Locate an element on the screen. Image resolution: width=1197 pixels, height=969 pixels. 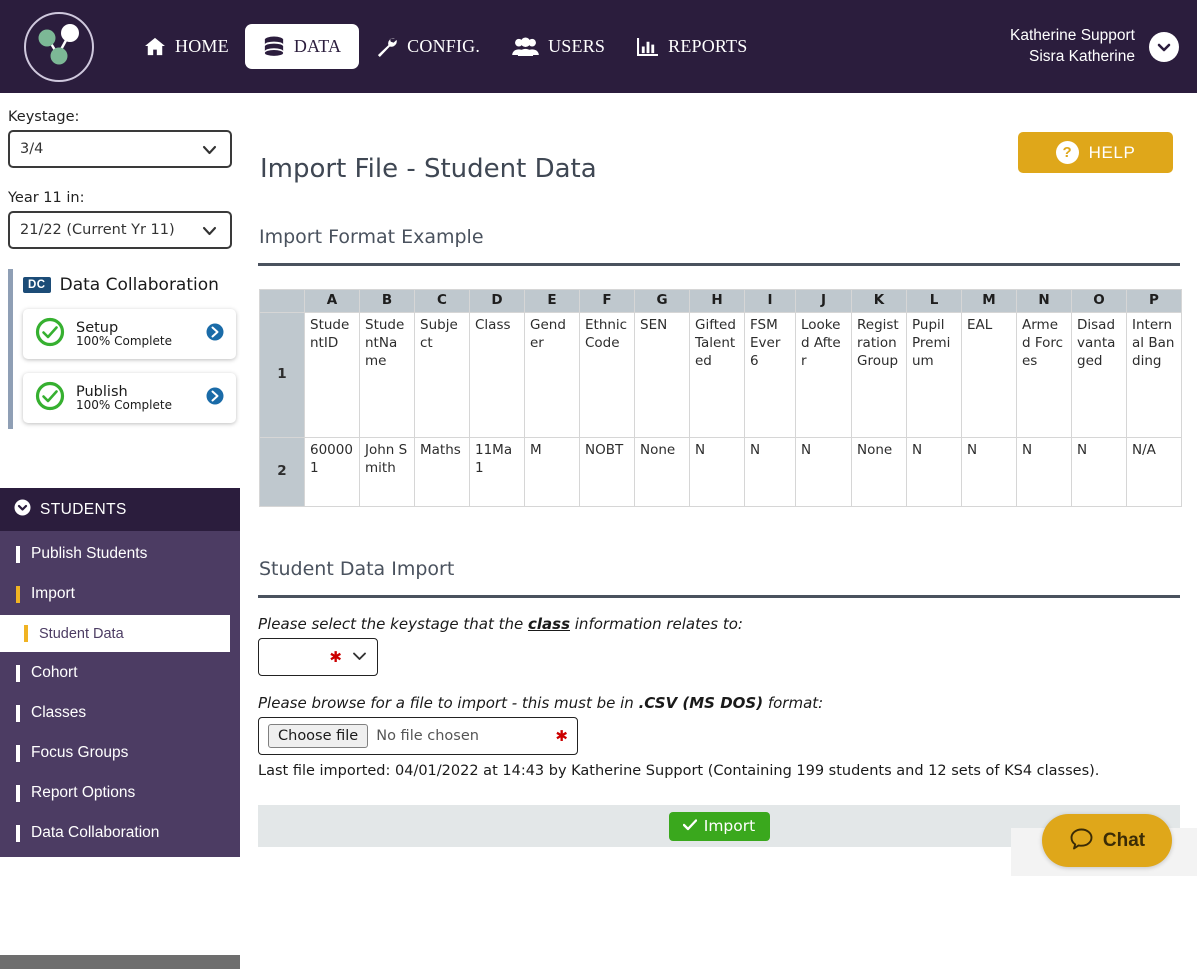
table-cell: Pupil Premium is located at coordinates (934, 374).